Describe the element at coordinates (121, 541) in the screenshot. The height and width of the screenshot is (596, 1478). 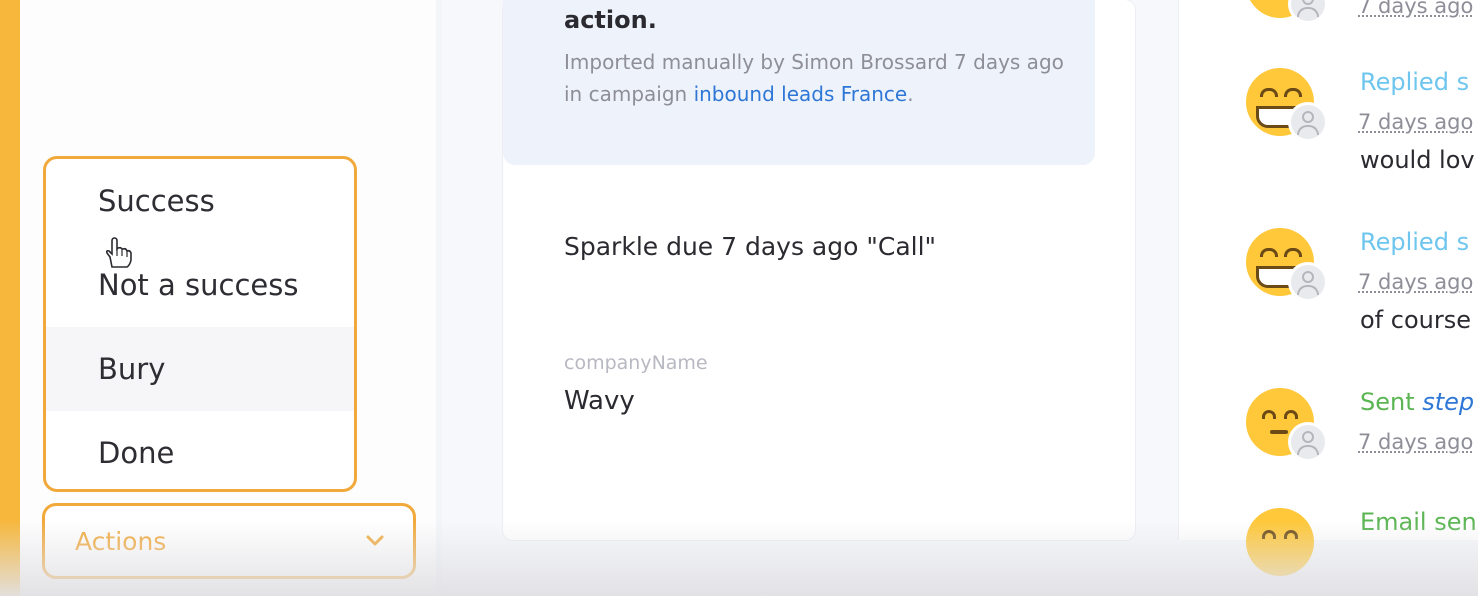
I see `actions-button-label: Actions` at that location.